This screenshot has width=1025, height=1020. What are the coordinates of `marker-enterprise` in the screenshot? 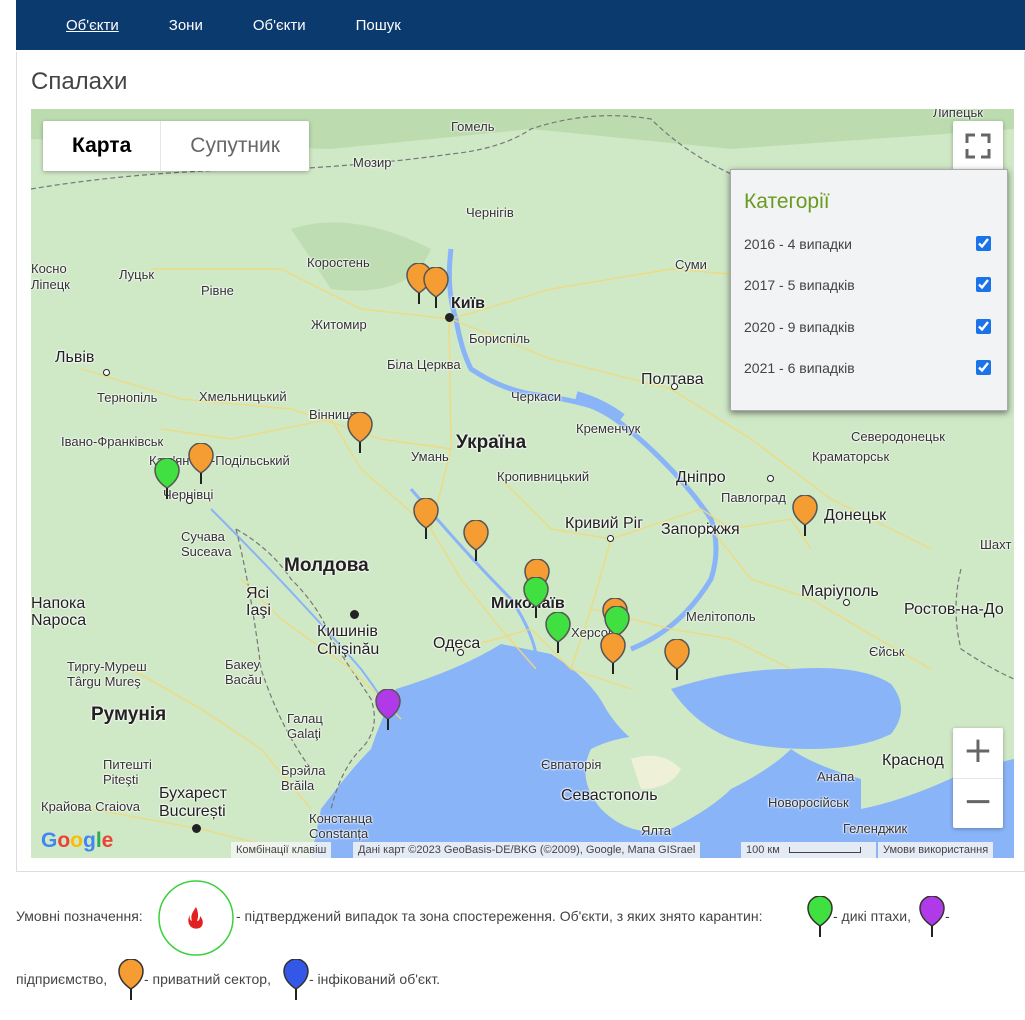 It's located at (388, 710).